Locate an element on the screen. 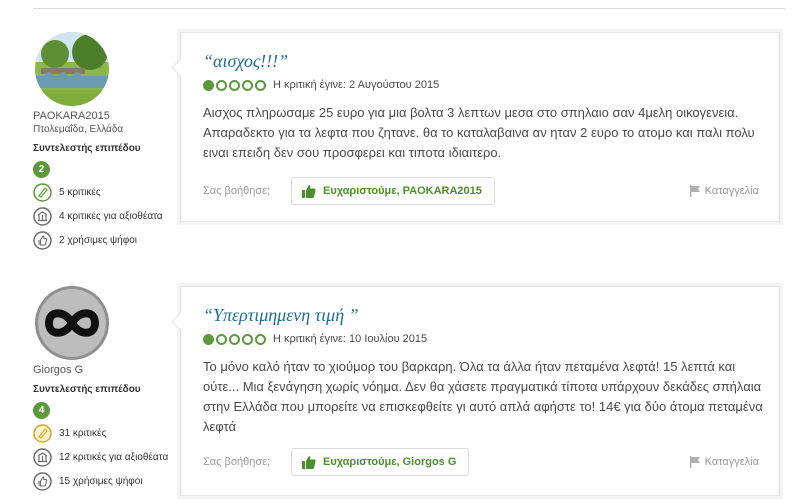 The width and height of the screenshot is (800, 504). review-title: “αισχος!!!” is located at coordinates (245, 61).